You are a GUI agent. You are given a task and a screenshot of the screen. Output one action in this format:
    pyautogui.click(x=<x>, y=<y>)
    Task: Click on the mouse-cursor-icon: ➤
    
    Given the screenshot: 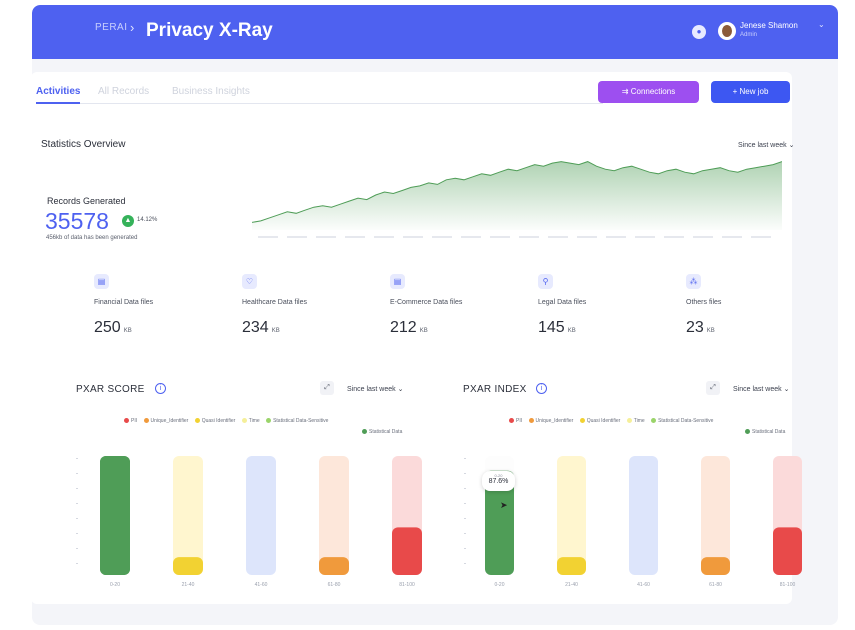 What is the action you would take?
    pyautogui.click(x=504, y=505)
    